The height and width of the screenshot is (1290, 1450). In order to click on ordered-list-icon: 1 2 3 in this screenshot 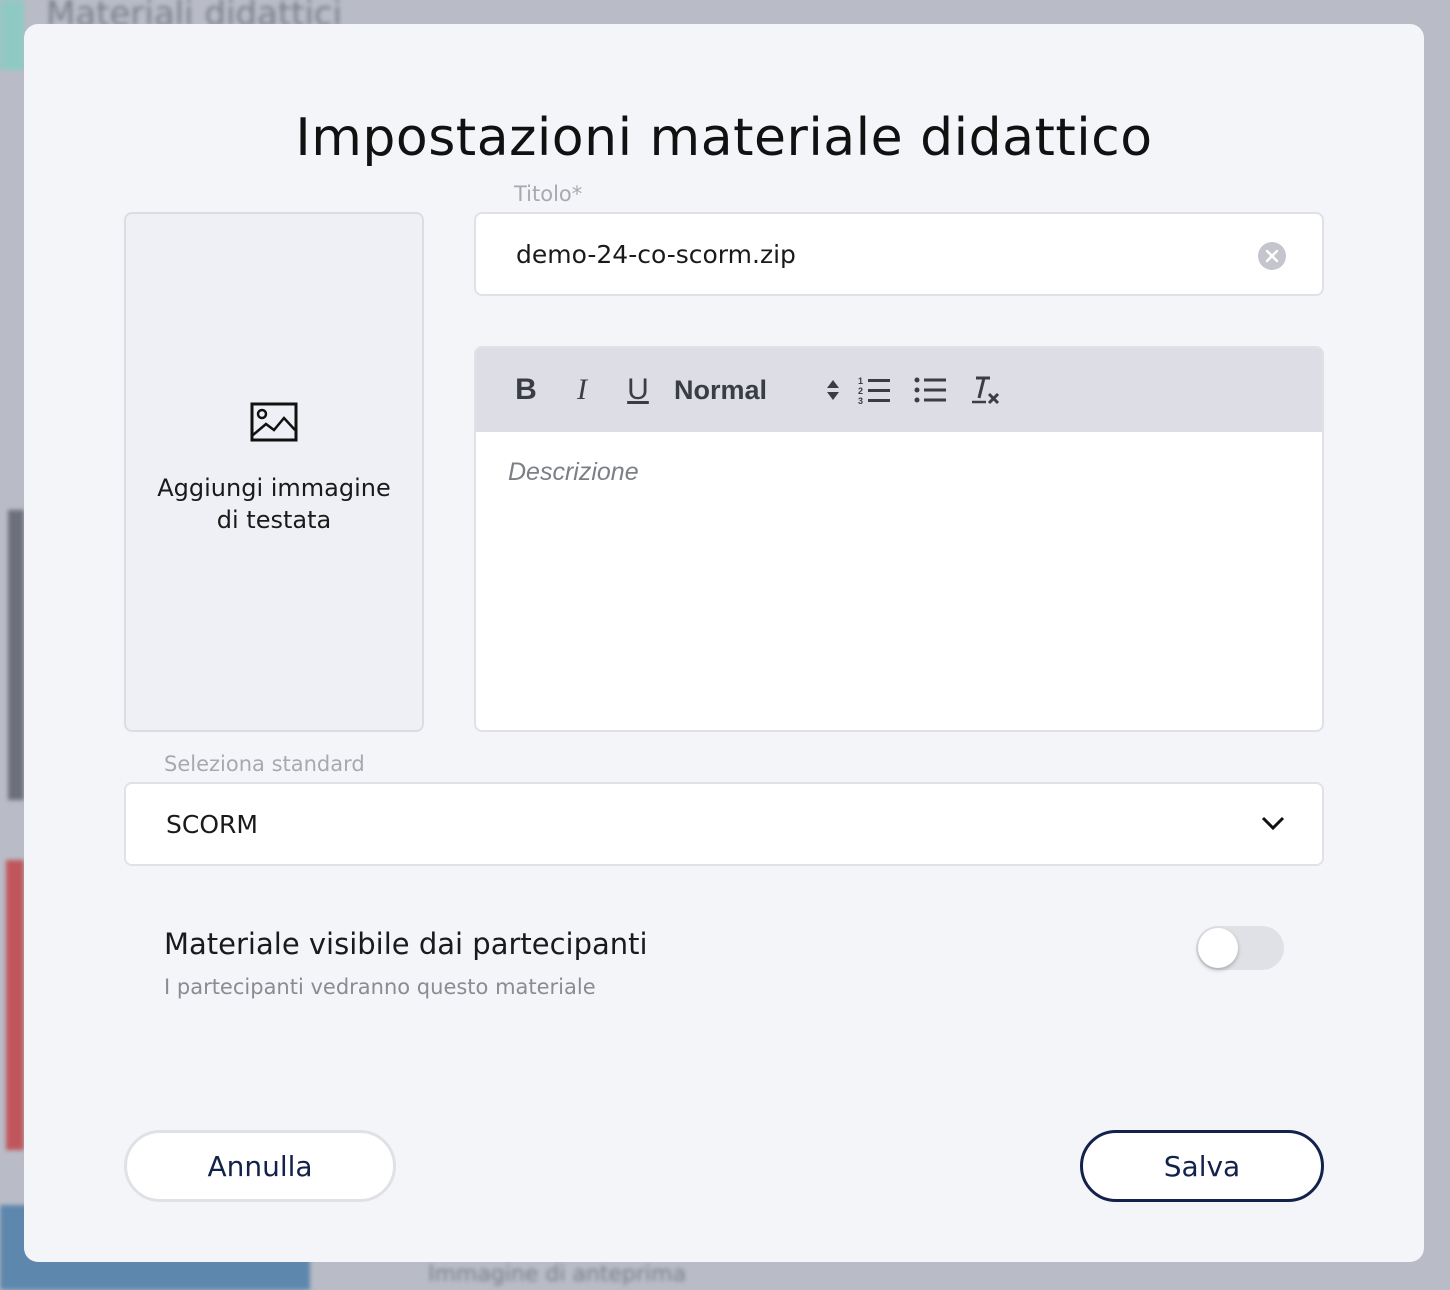, I will do `click(874, 390)`.